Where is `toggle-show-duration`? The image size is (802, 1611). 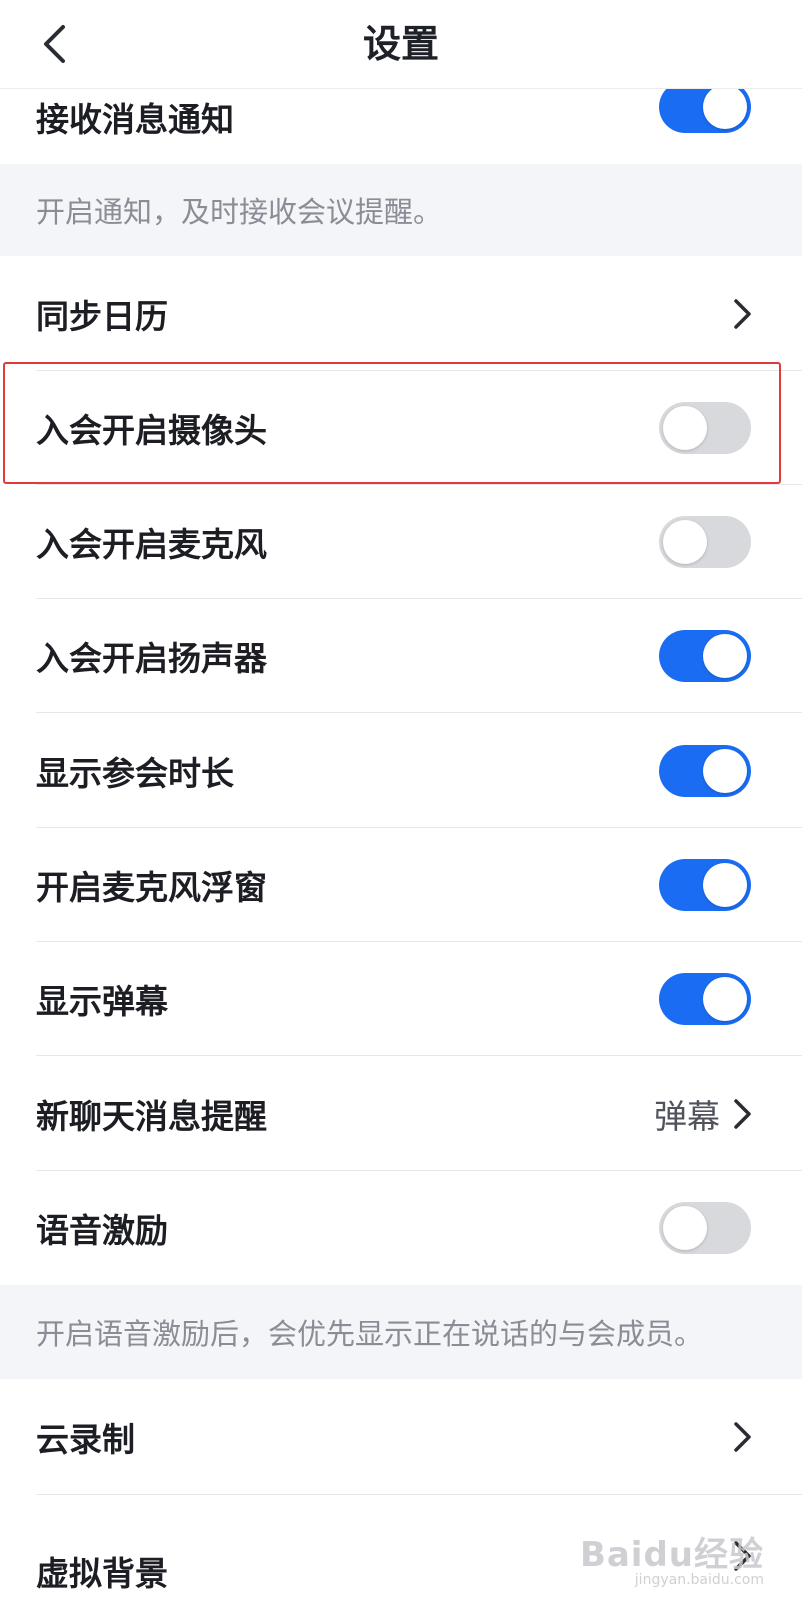 toggle-show-duration is located at coordinates (705, 770).